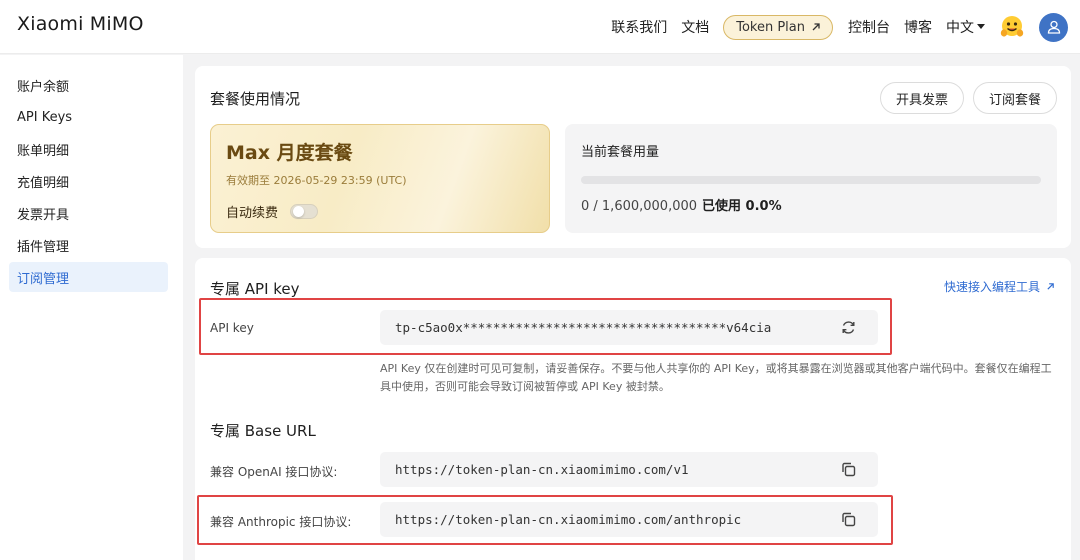 The width and height of the screenshot is (1080, 560). Describe the element at coordinates (255, 99) in the screenshot. I see `plan-usage-title: 套餐使用情况` at that location.